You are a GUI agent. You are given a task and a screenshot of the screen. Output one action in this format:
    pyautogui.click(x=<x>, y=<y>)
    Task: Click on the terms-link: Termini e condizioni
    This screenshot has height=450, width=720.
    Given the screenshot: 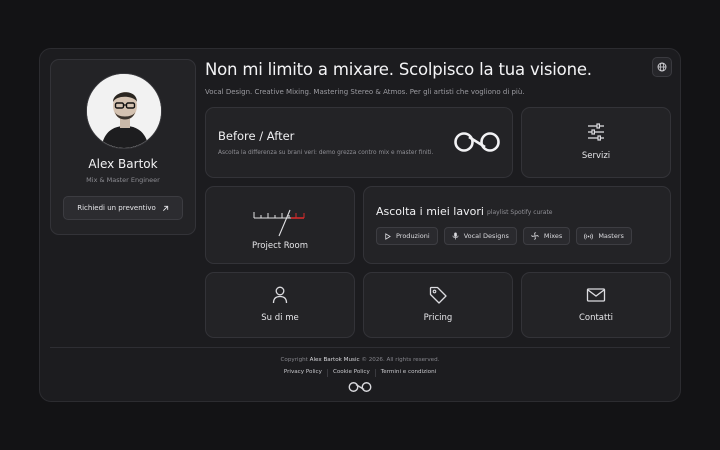 What is the action you would take?
    pyautogui.click(x=408, y=373)
    